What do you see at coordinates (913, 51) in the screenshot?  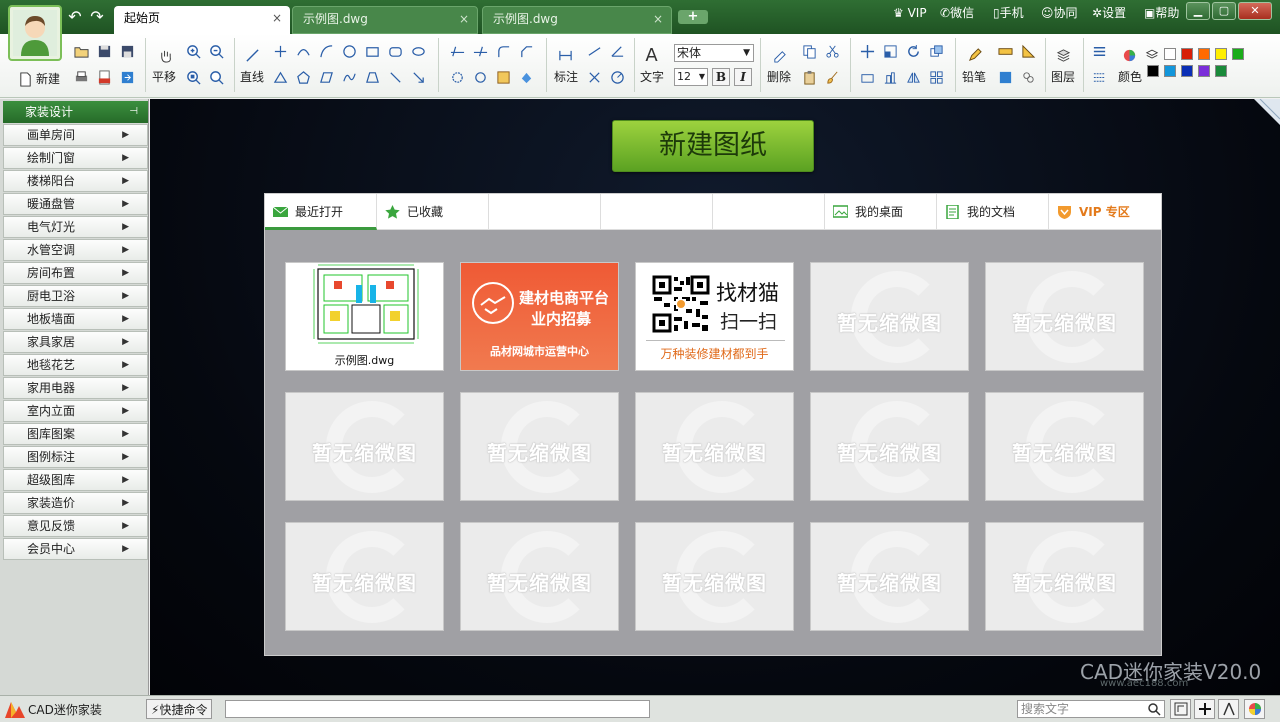 I see `rotate-icon` at bounding box center [913, 51].